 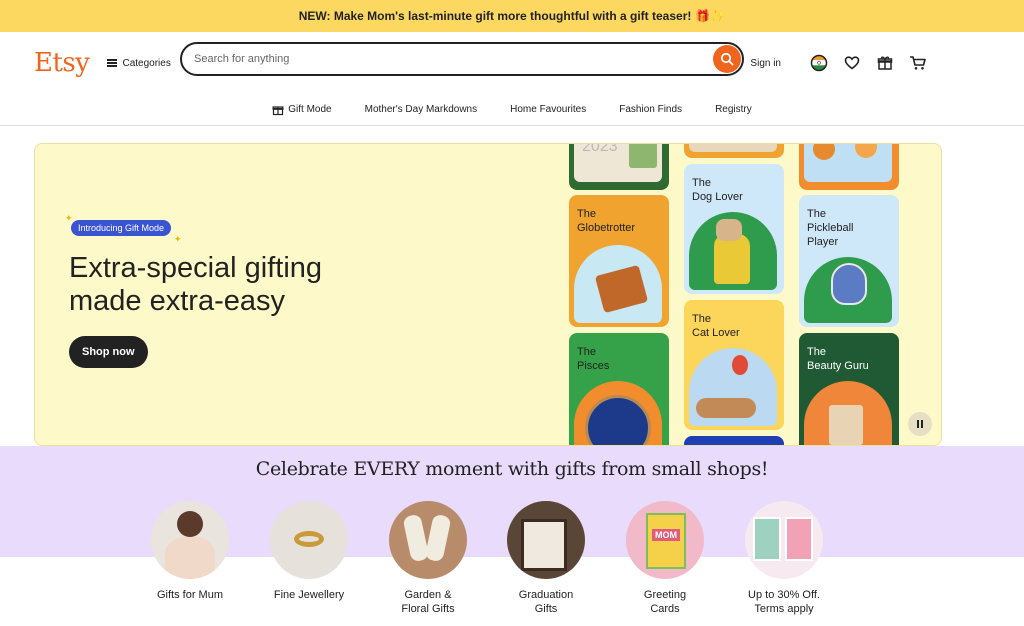 What do you see at coordinates (740, 365) in the screenshot?
I see `balloon-image` at bounding box center [740, 365].